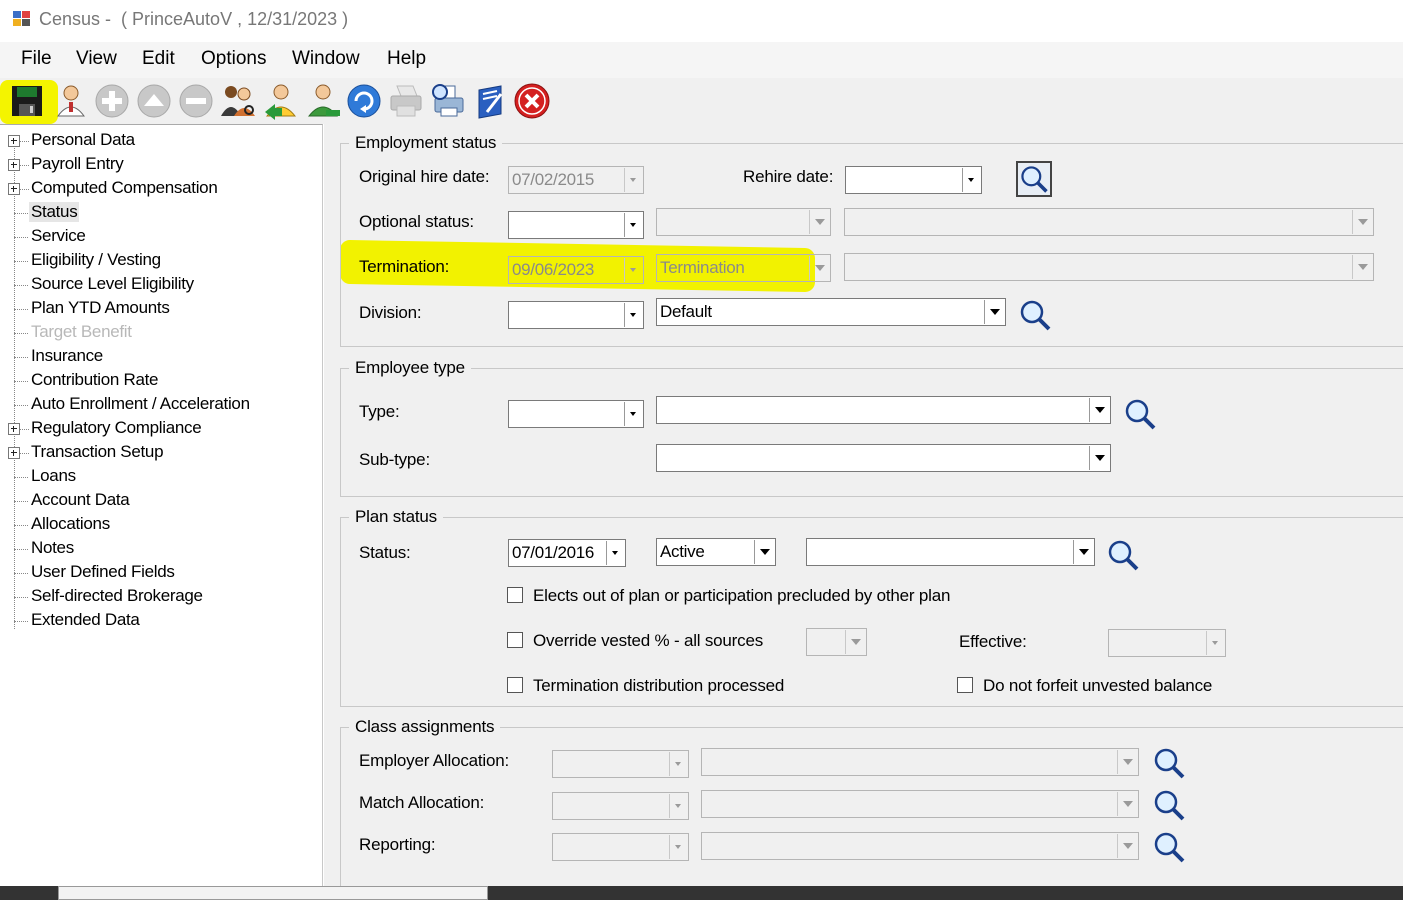 The image size is (1403, 900). What do you see at coordinates (27, 101) in the screenshot?
I see `save-icon` at bounding box center [27, 101].